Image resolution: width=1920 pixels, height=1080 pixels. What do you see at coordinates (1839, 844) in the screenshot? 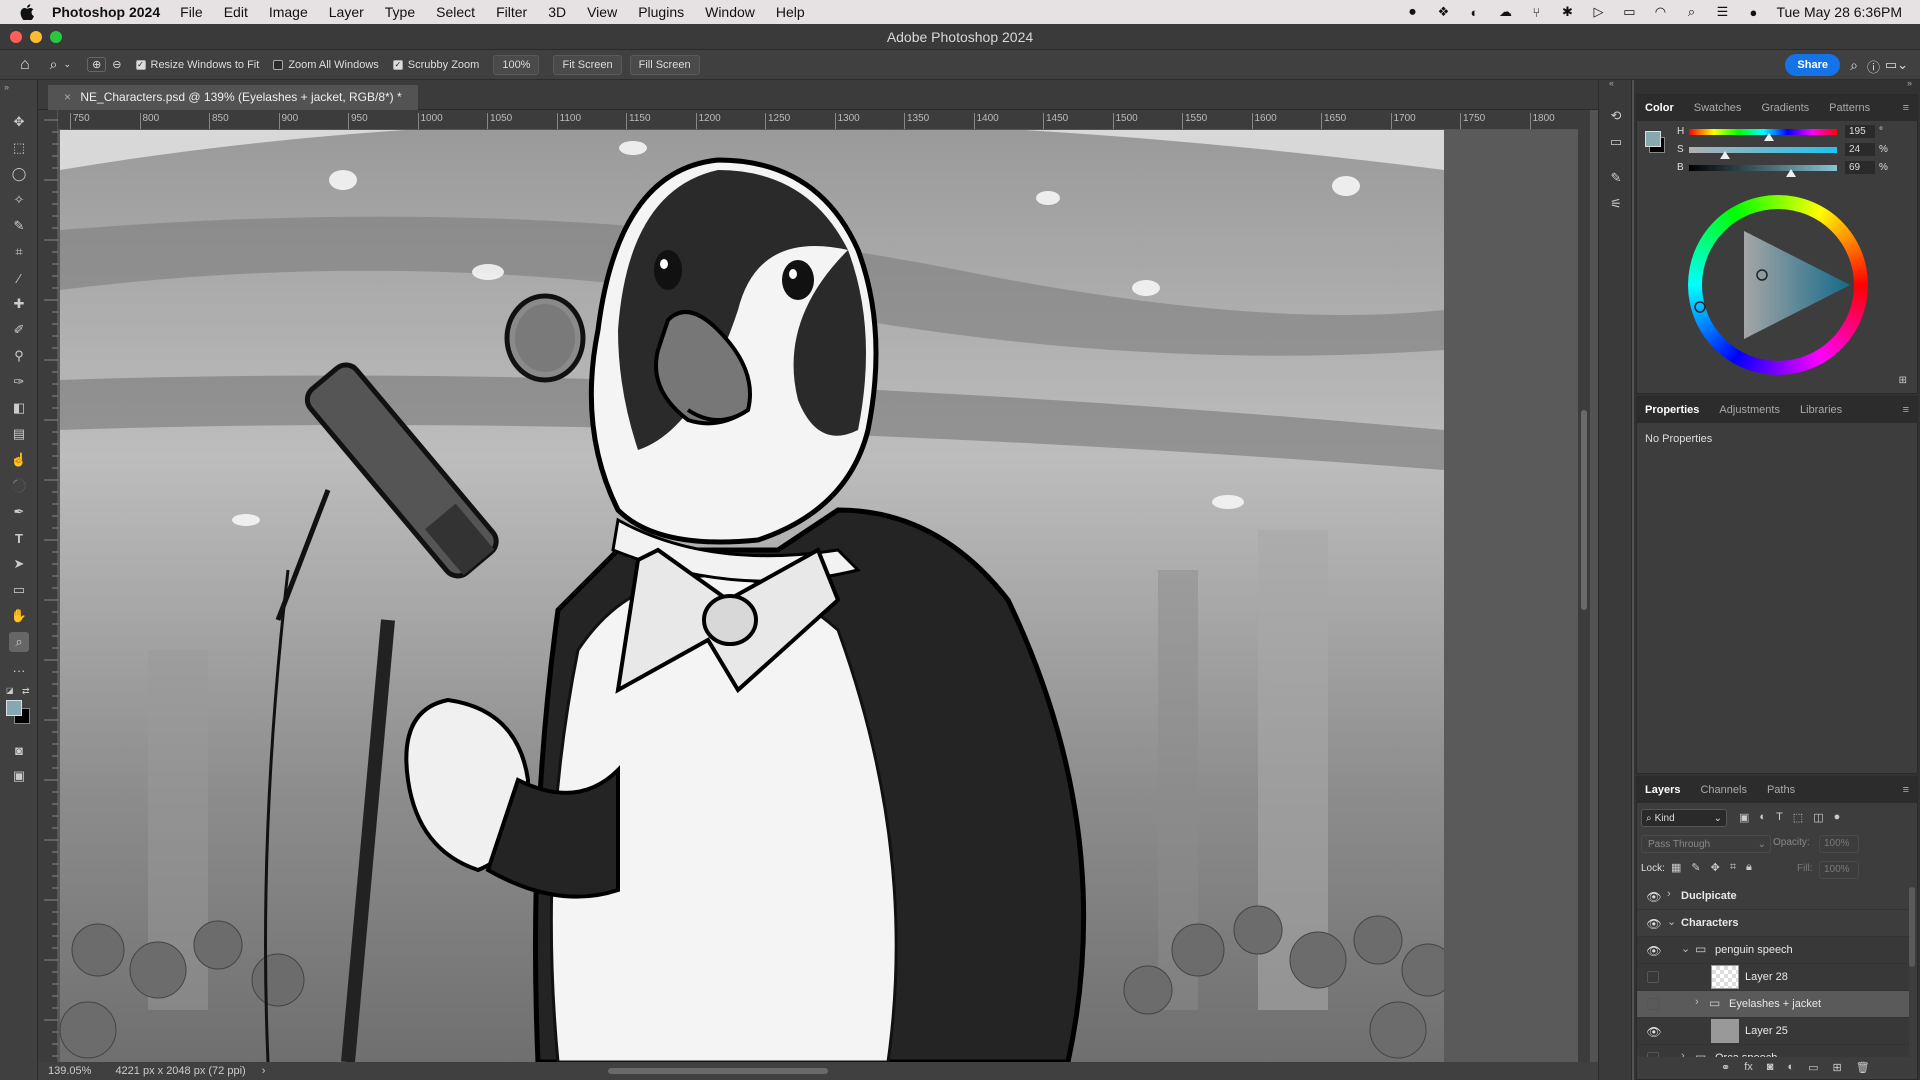
I see `opacity-field: 100%` at bounding box center [1839, 844].